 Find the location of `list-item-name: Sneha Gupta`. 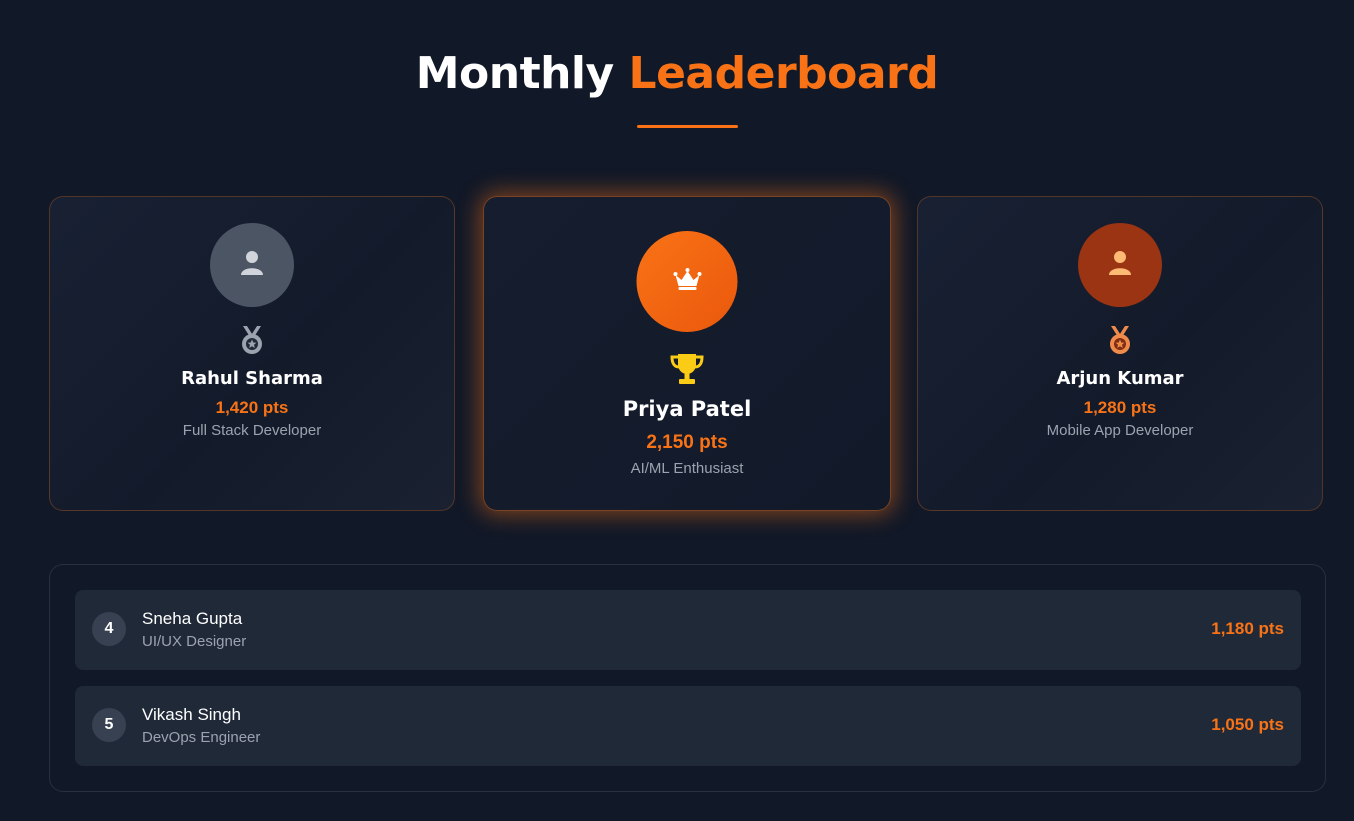

list-item-name: Sneha Gupta is located at coordinates (192, 618).